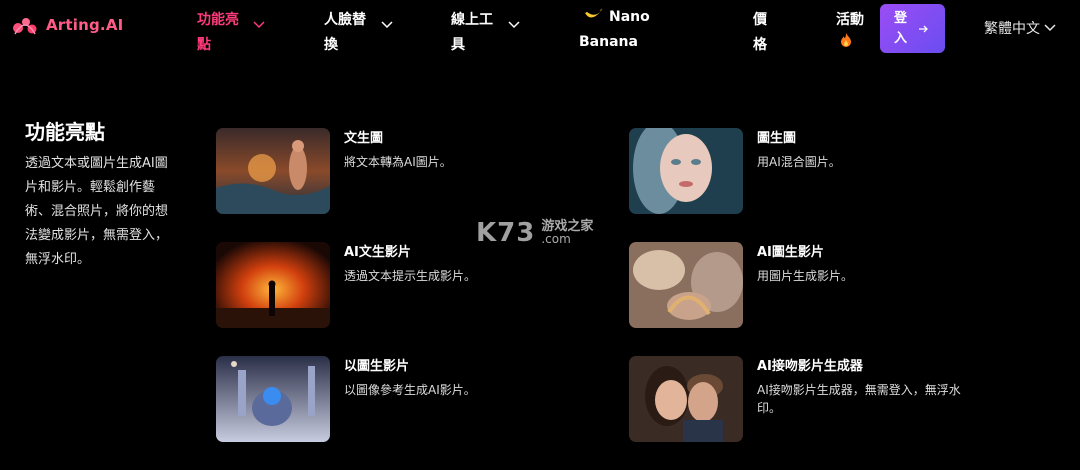 The image size is (1080, 470). I want to click on nav-events-label: 活動, so click(850, 20).